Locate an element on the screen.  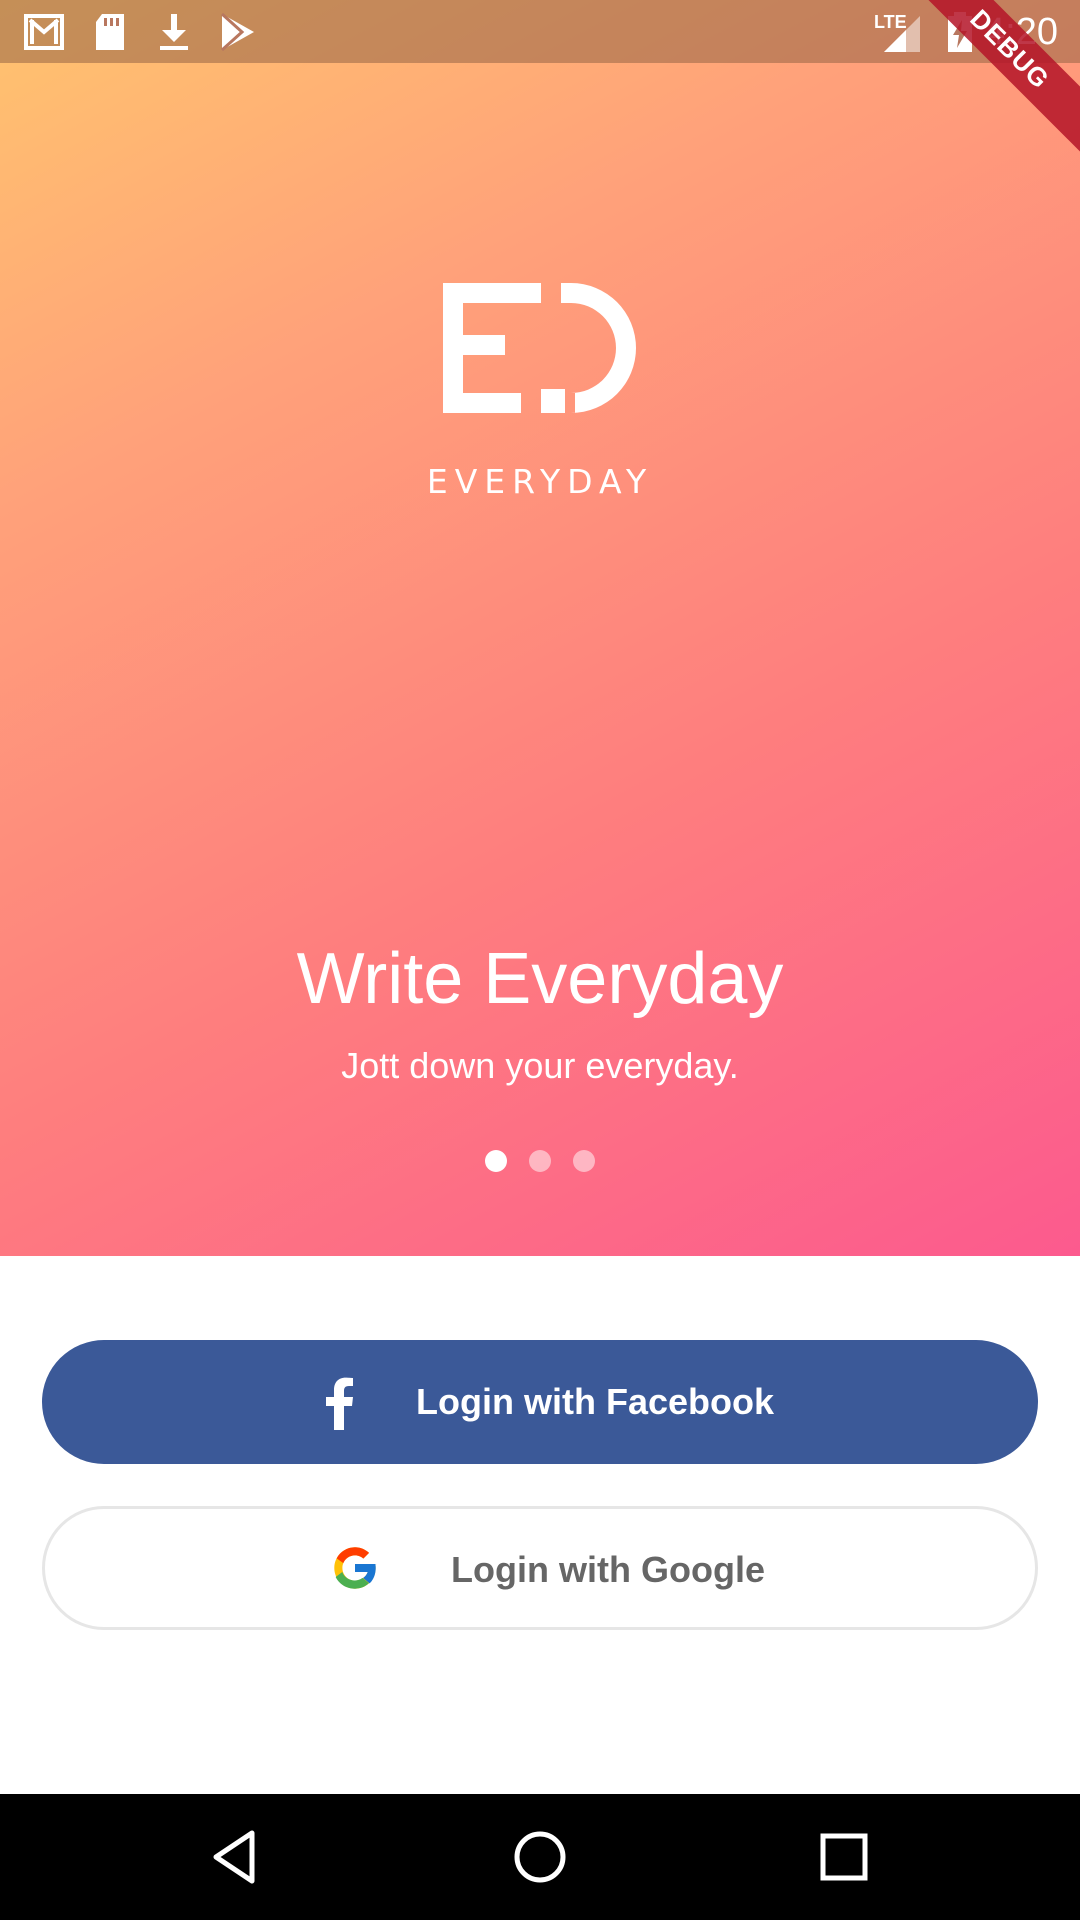
slide-subtitle: Jott down your everyday. is located at coordinates (540, 1065).